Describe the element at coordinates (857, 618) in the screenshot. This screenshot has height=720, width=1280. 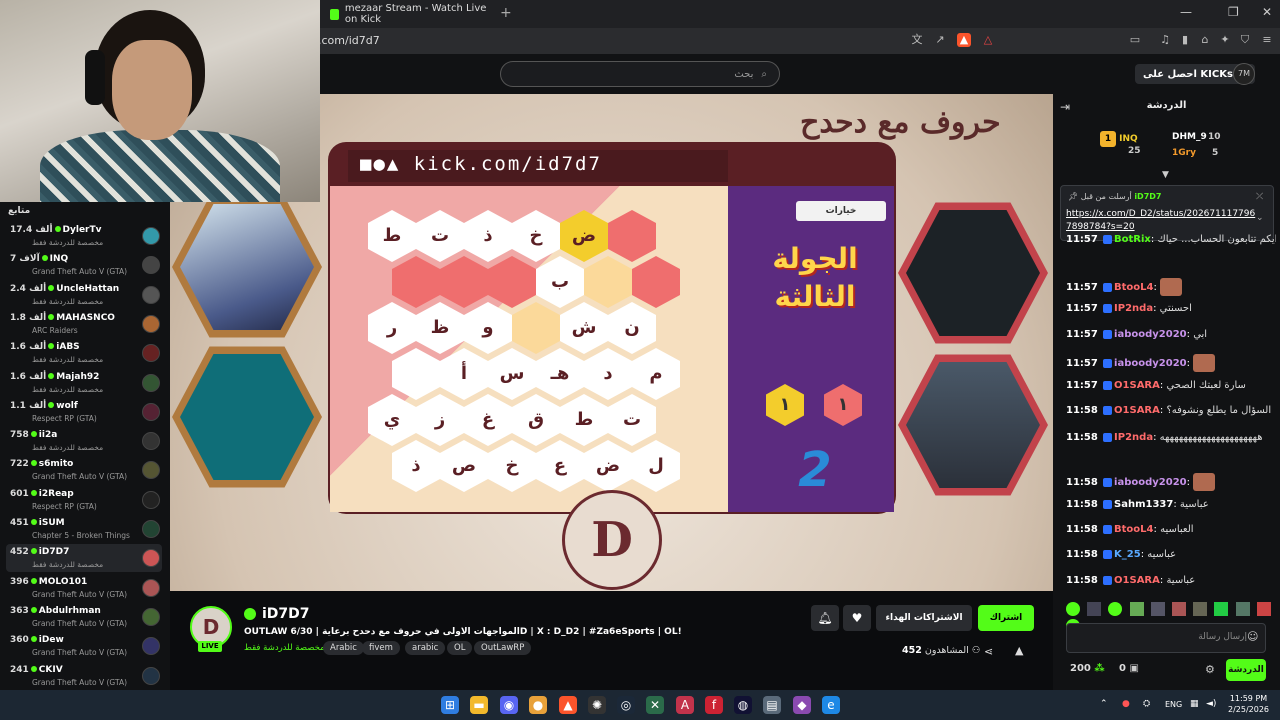
I see `follow-heart-icon: ♥` at that location.